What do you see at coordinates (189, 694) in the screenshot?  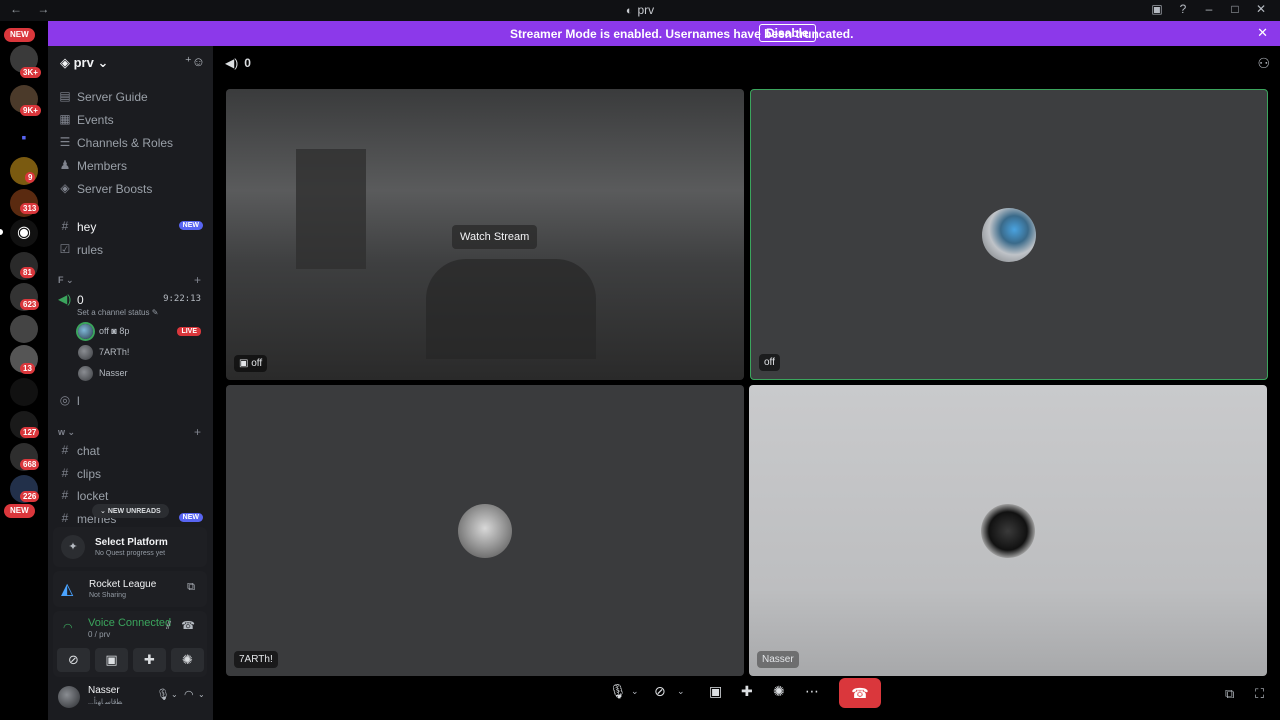 I see `headphones-icon: ◠` at bounding box center [189, 694].